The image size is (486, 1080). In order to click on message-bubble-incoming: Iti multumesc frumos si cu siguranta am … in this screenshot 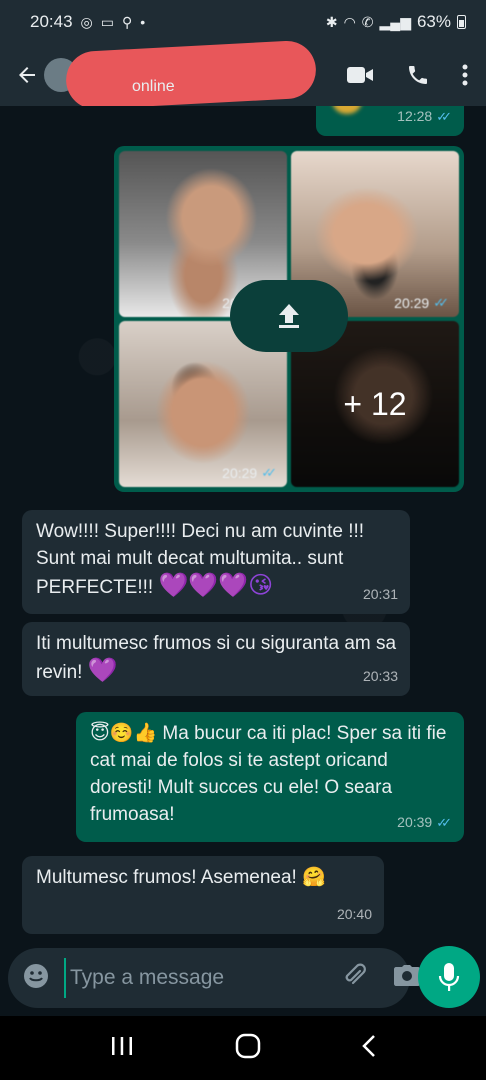, I will do `click(216, 659)`.